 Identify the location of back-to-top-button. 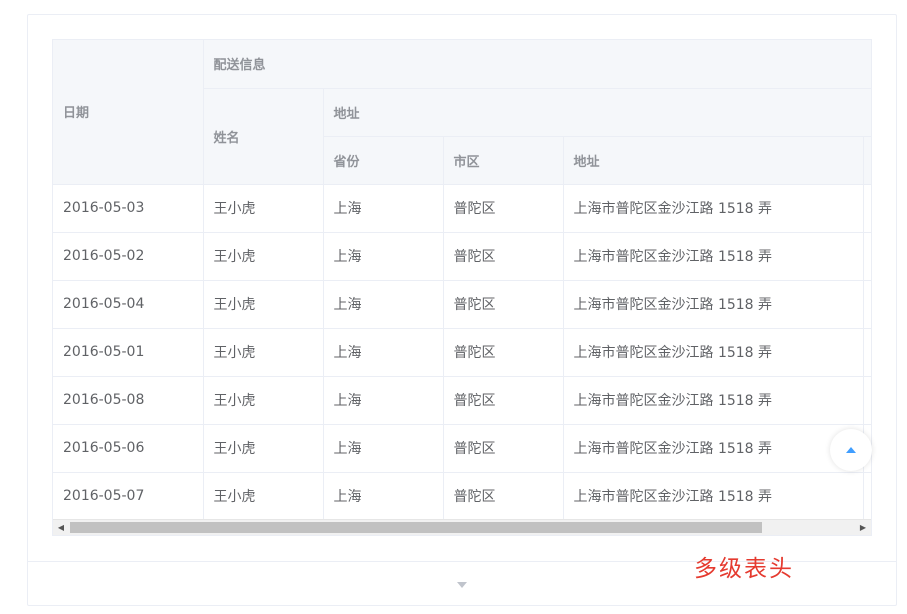
(851, 450).